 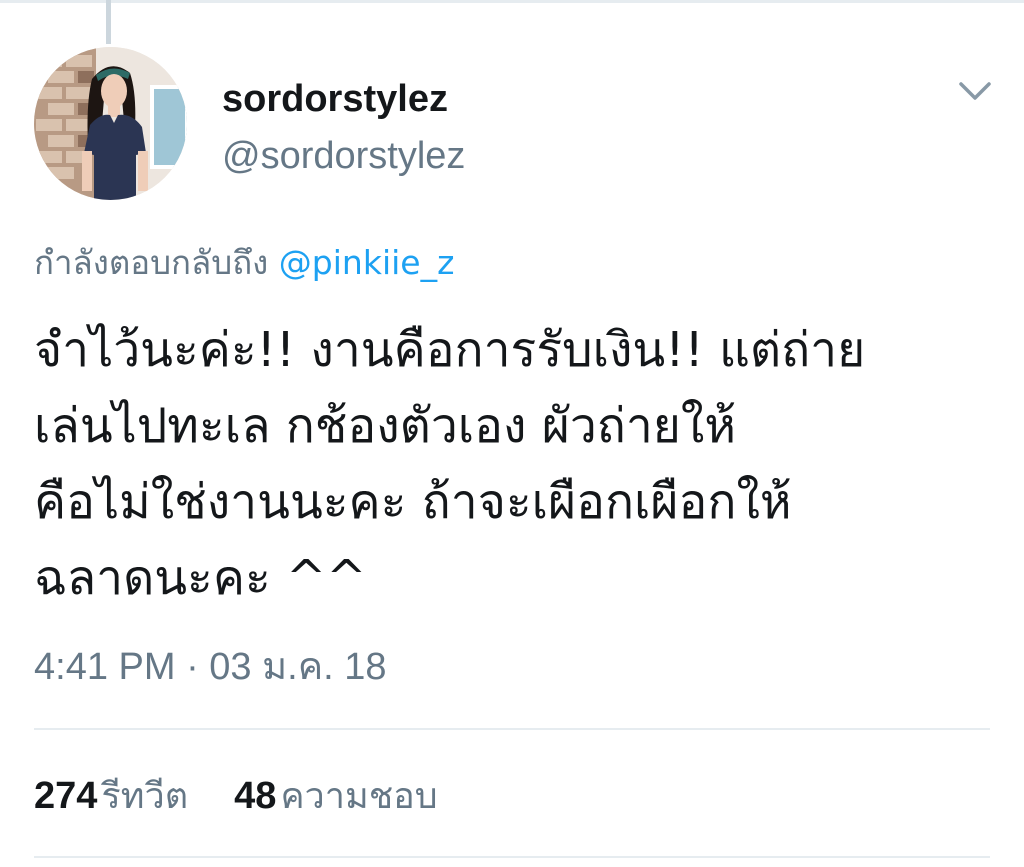 I want to click on chevron-down-icon, so click(x=975, y=91).